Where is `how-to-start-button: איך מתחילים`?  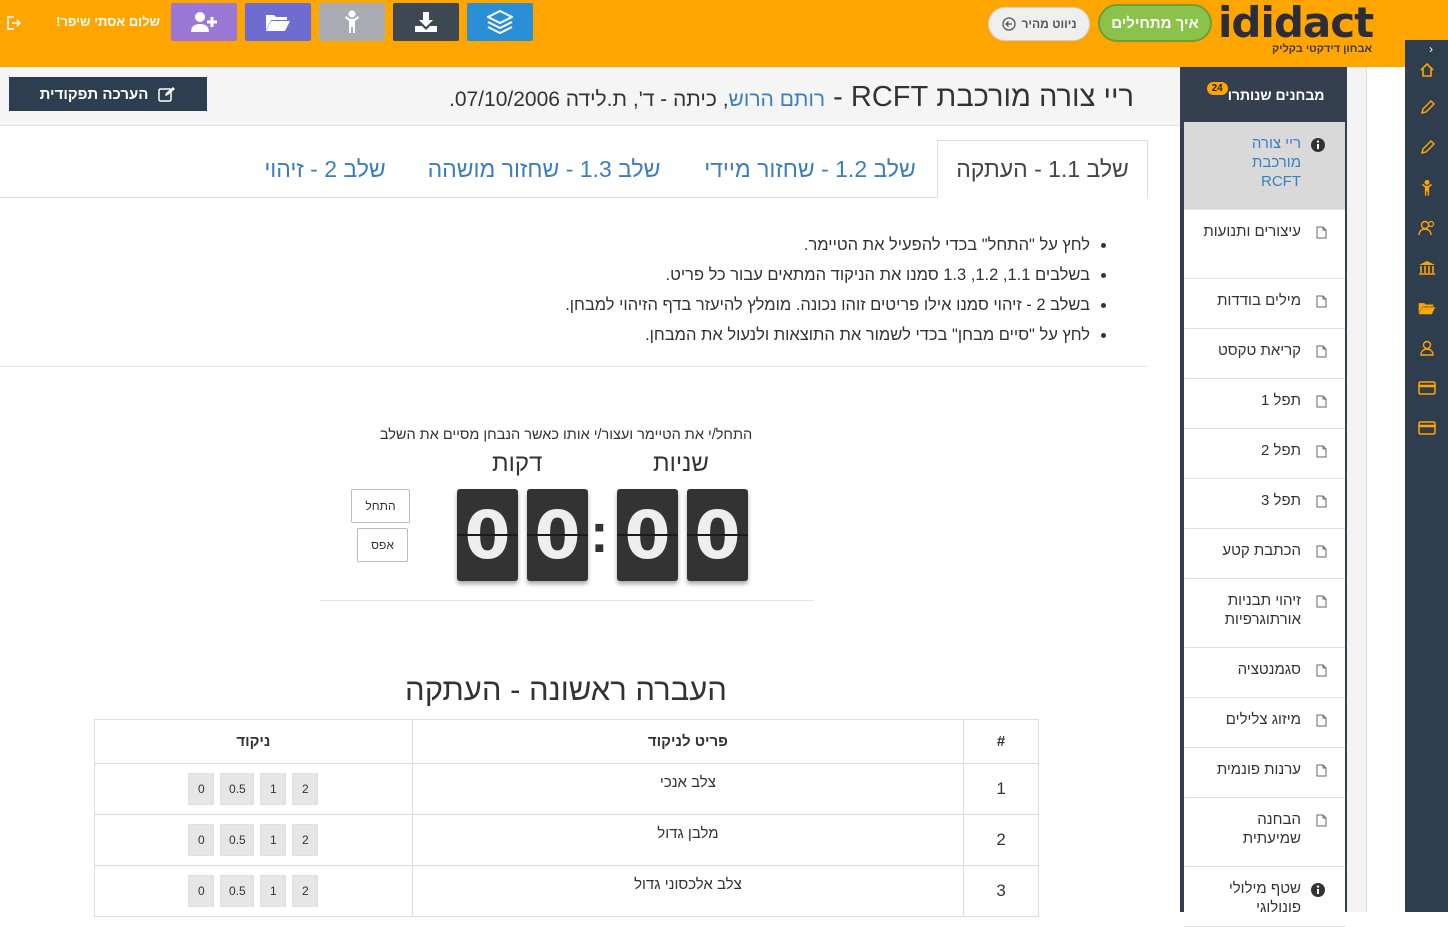
how-to-start-button: איך מתחילים is located at coordinates (1155, 23).